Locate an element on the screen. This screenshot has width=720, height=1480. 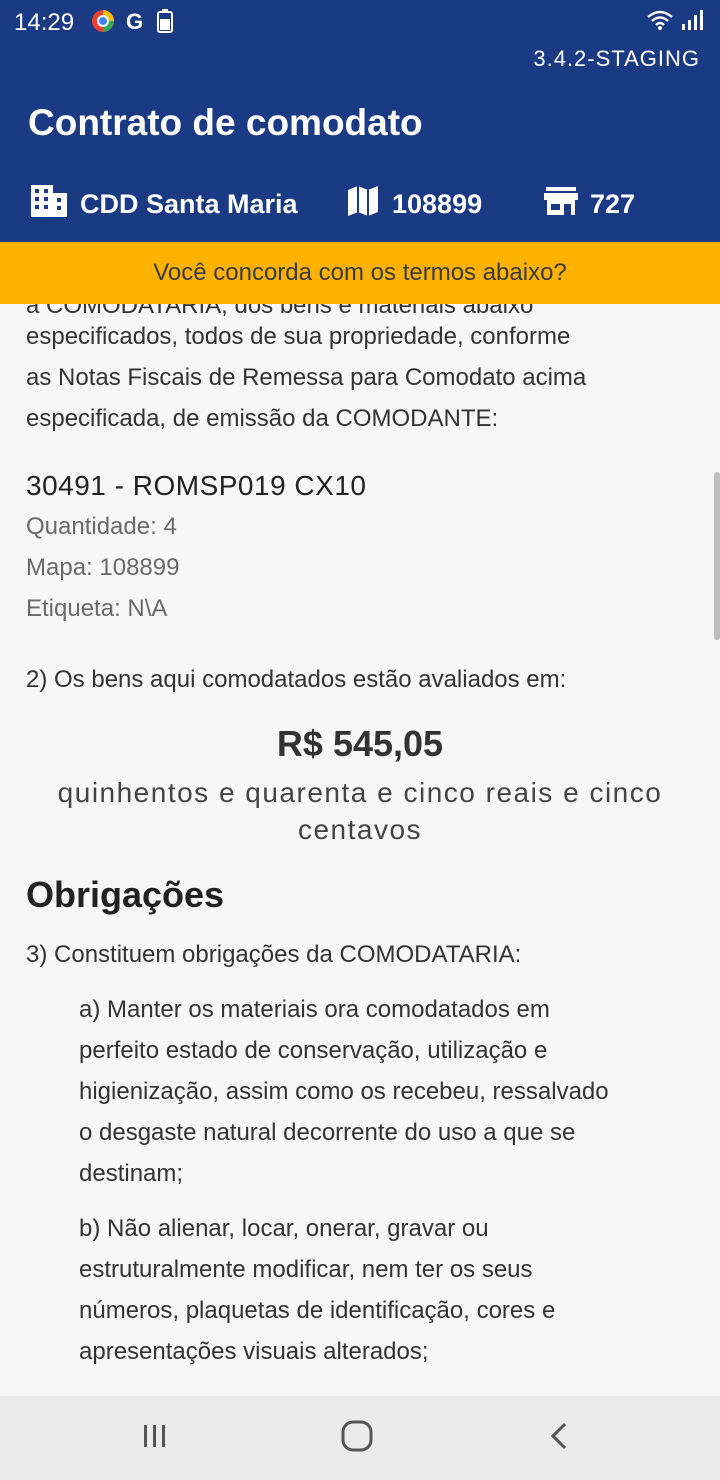
header-info-row: CDD Santa Maria 108899 727 is located at coordinates (360, 204).